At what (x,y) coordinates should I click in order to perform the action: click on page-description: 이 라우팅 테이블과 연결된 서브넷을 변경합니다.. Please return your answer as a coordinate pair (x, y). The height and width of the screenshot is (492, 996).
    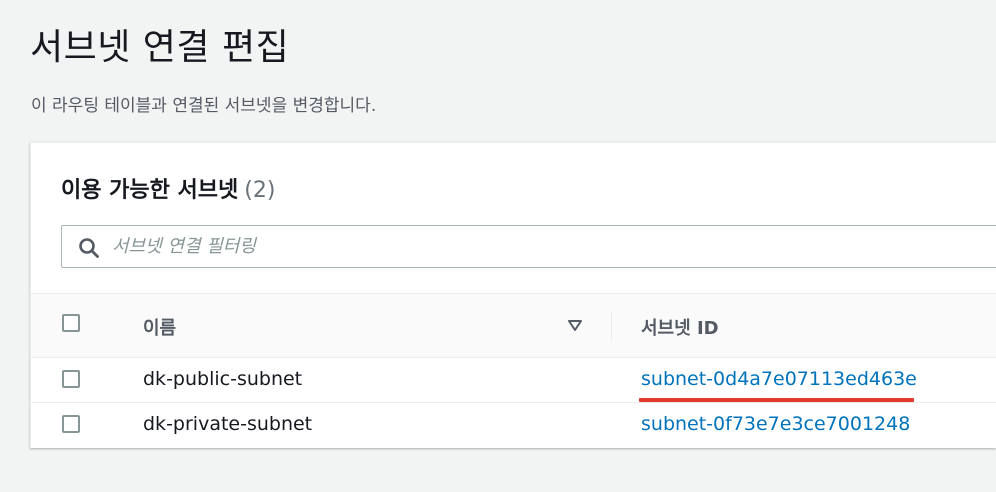
    Looking at the image, I should click on (204, 106).